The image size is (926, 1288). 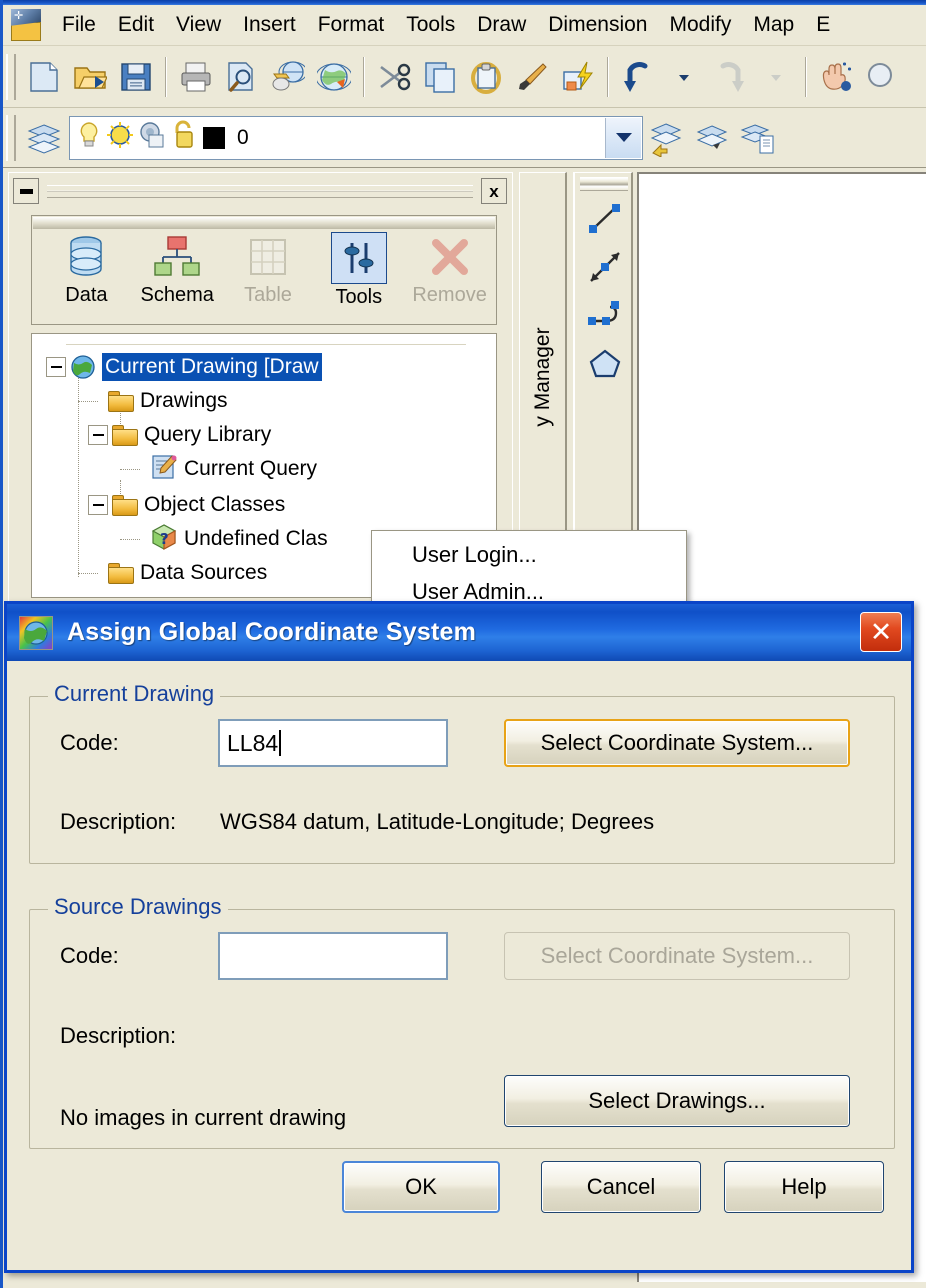 What do you see at coordinates (172, 573) in the screenshot?
I see `tree-item-data-sources: Data Sources` at bounding box center [172, 573].